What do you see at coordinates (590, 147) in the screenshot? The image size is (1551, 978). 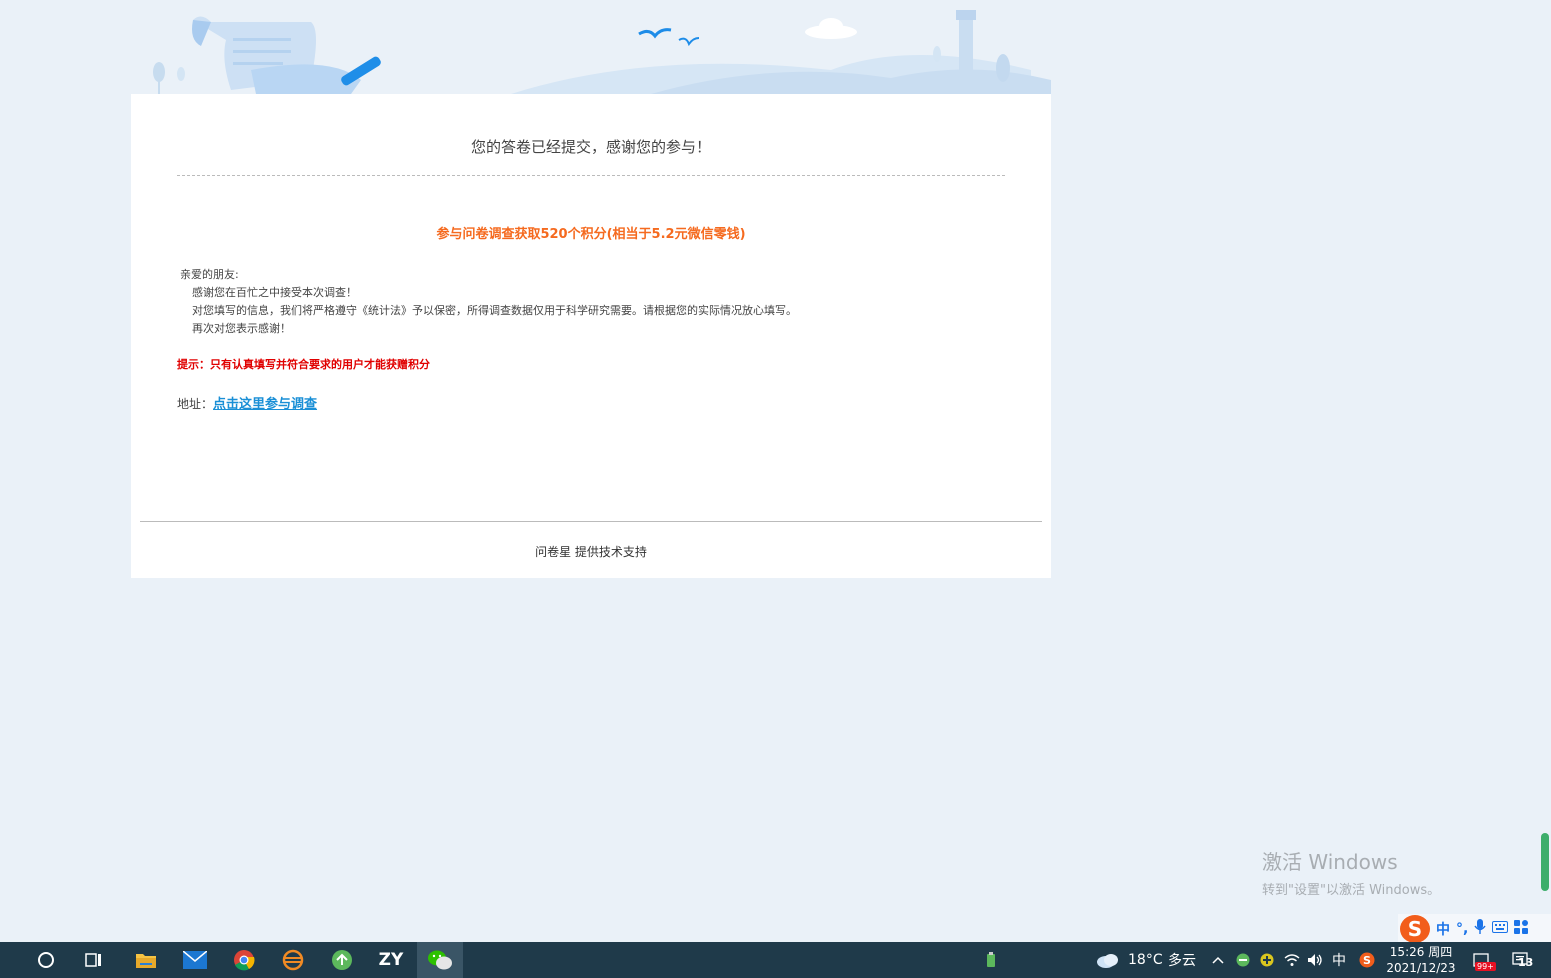 I see `thanks-message: 您的答卷已经提交，感谢您的参与！` at bounding box center [590, 147].